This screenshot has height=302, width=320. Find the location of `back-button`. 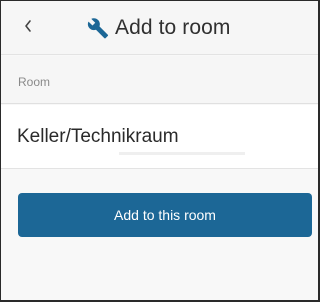

back-button is located at coordinates (28, 28).